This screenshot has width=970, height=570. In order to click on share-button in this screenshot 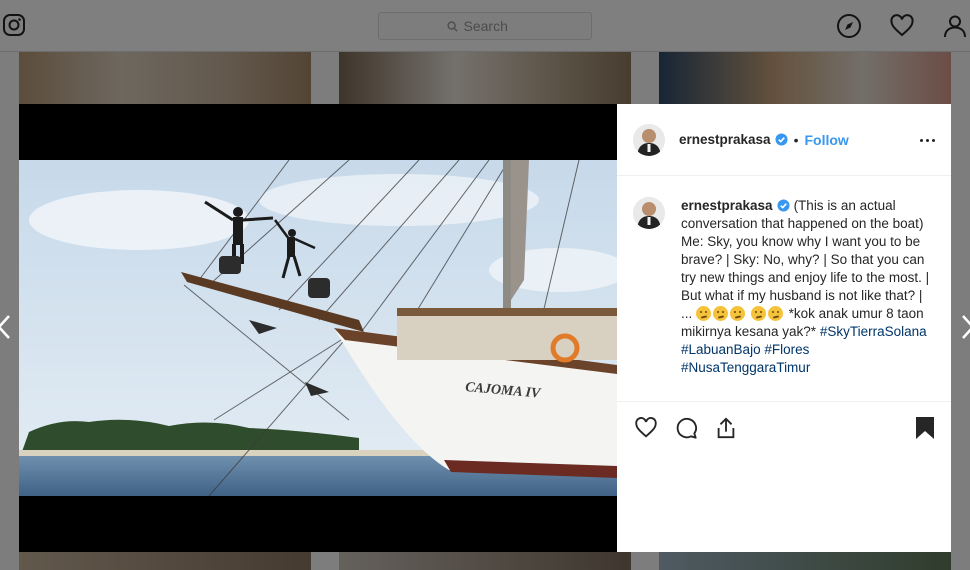, I will do `click(726, 428)`.